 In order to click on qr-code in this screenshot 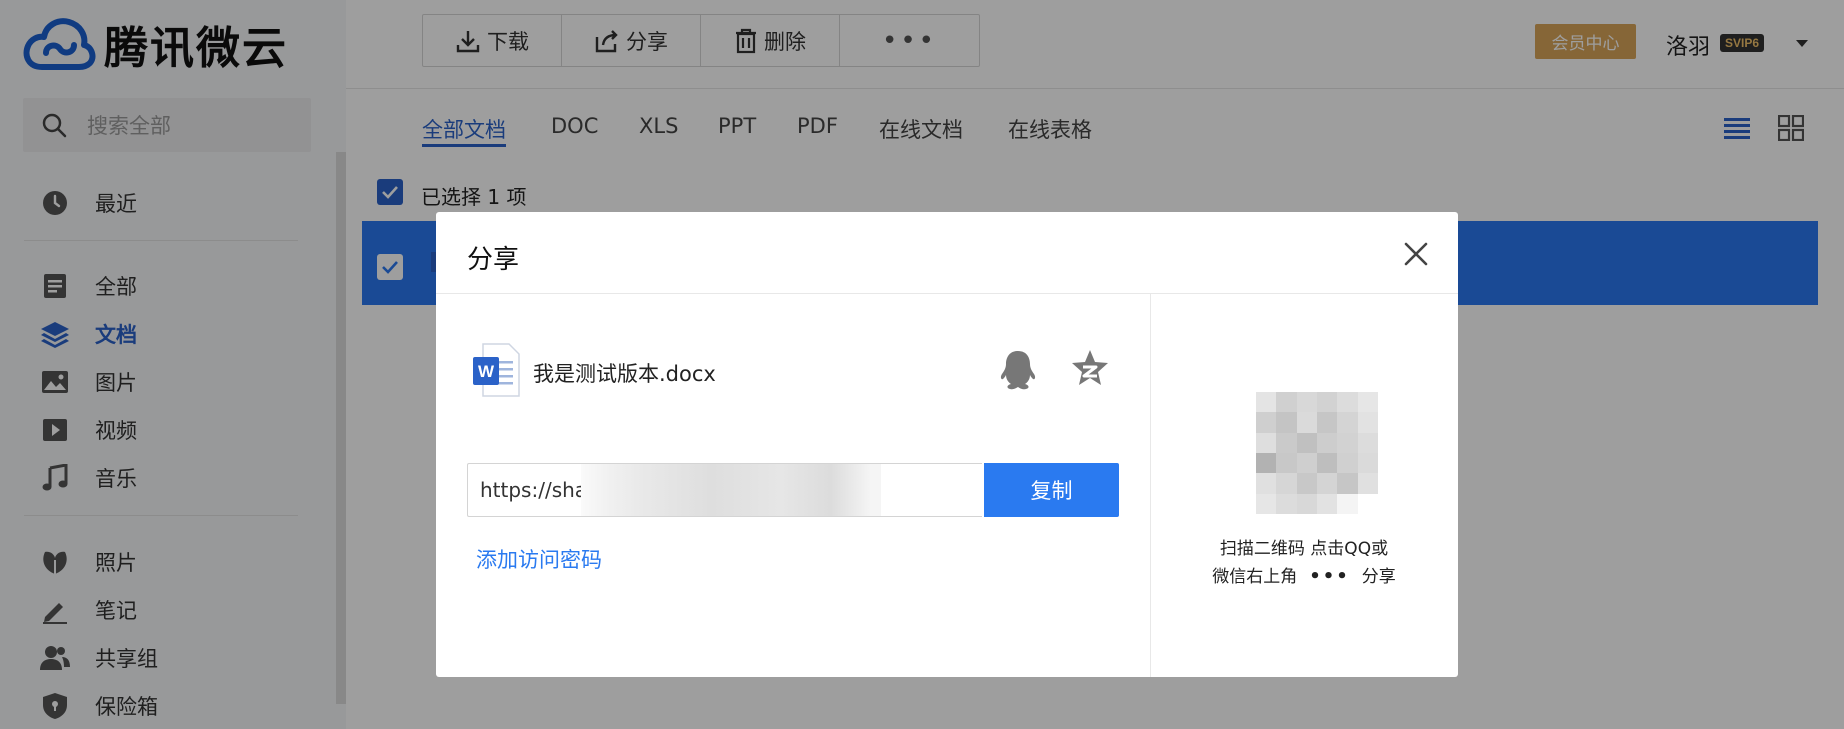, I will do `click(1317, 453)`.